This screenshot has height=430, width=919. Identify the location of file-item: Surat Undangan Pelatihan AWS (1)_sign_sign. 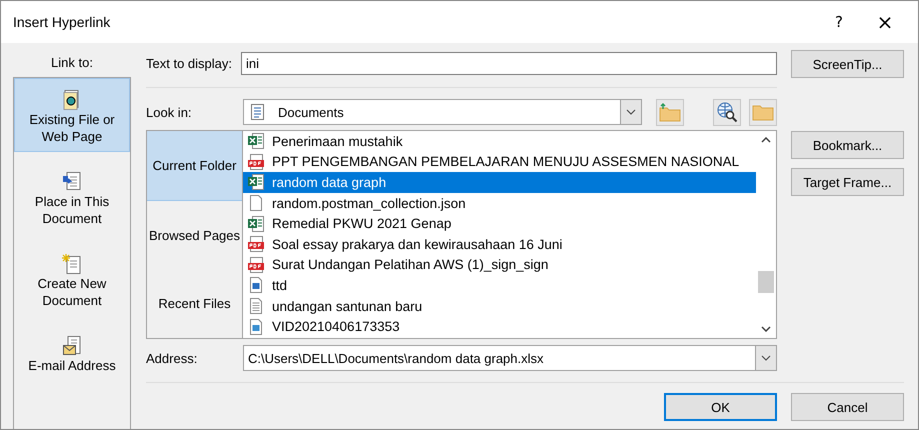
(499, 265).